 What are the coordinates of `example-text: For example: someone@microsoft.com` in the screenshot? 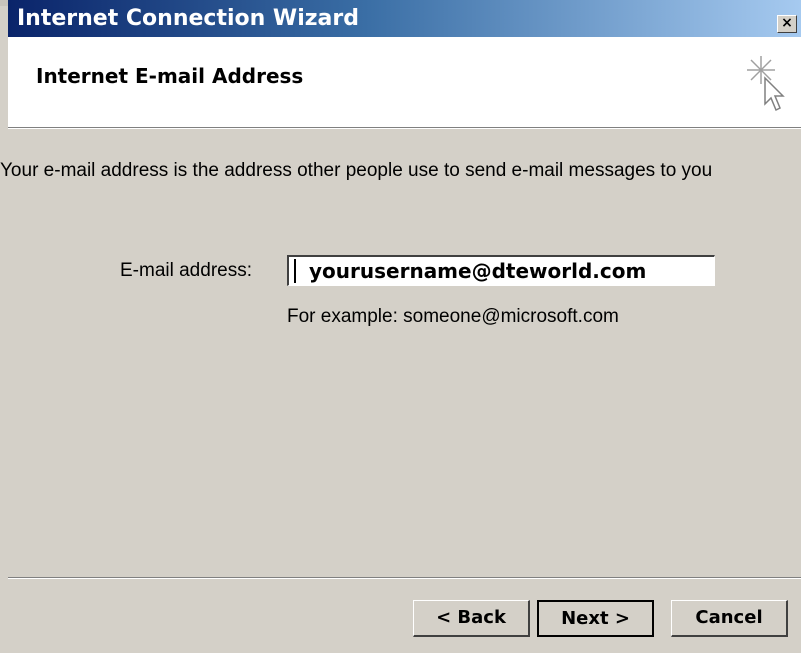 It's located at (453, 316).